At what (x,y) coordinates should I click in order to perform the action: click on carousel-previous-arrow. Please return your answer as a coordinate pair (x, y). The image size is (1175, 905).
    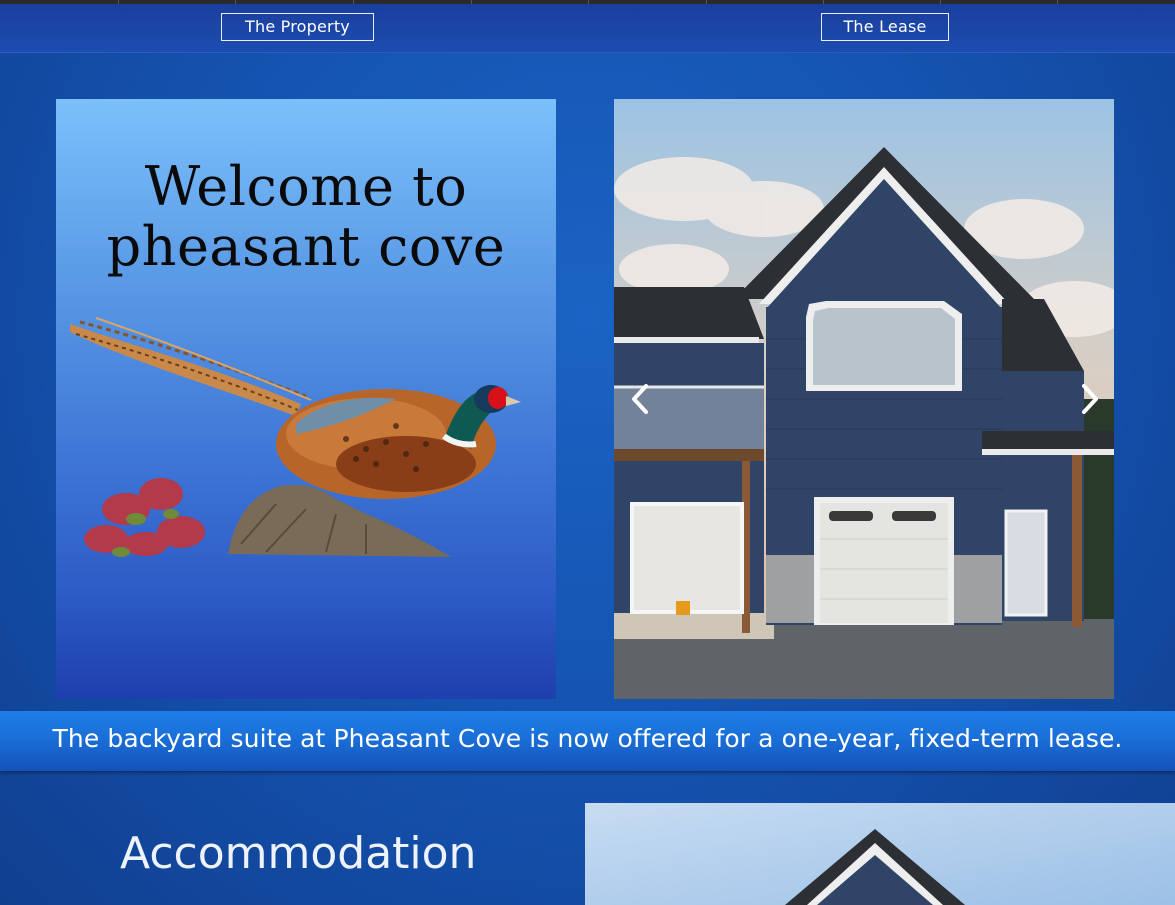
    Looking at the image, I should click on (641, 399).